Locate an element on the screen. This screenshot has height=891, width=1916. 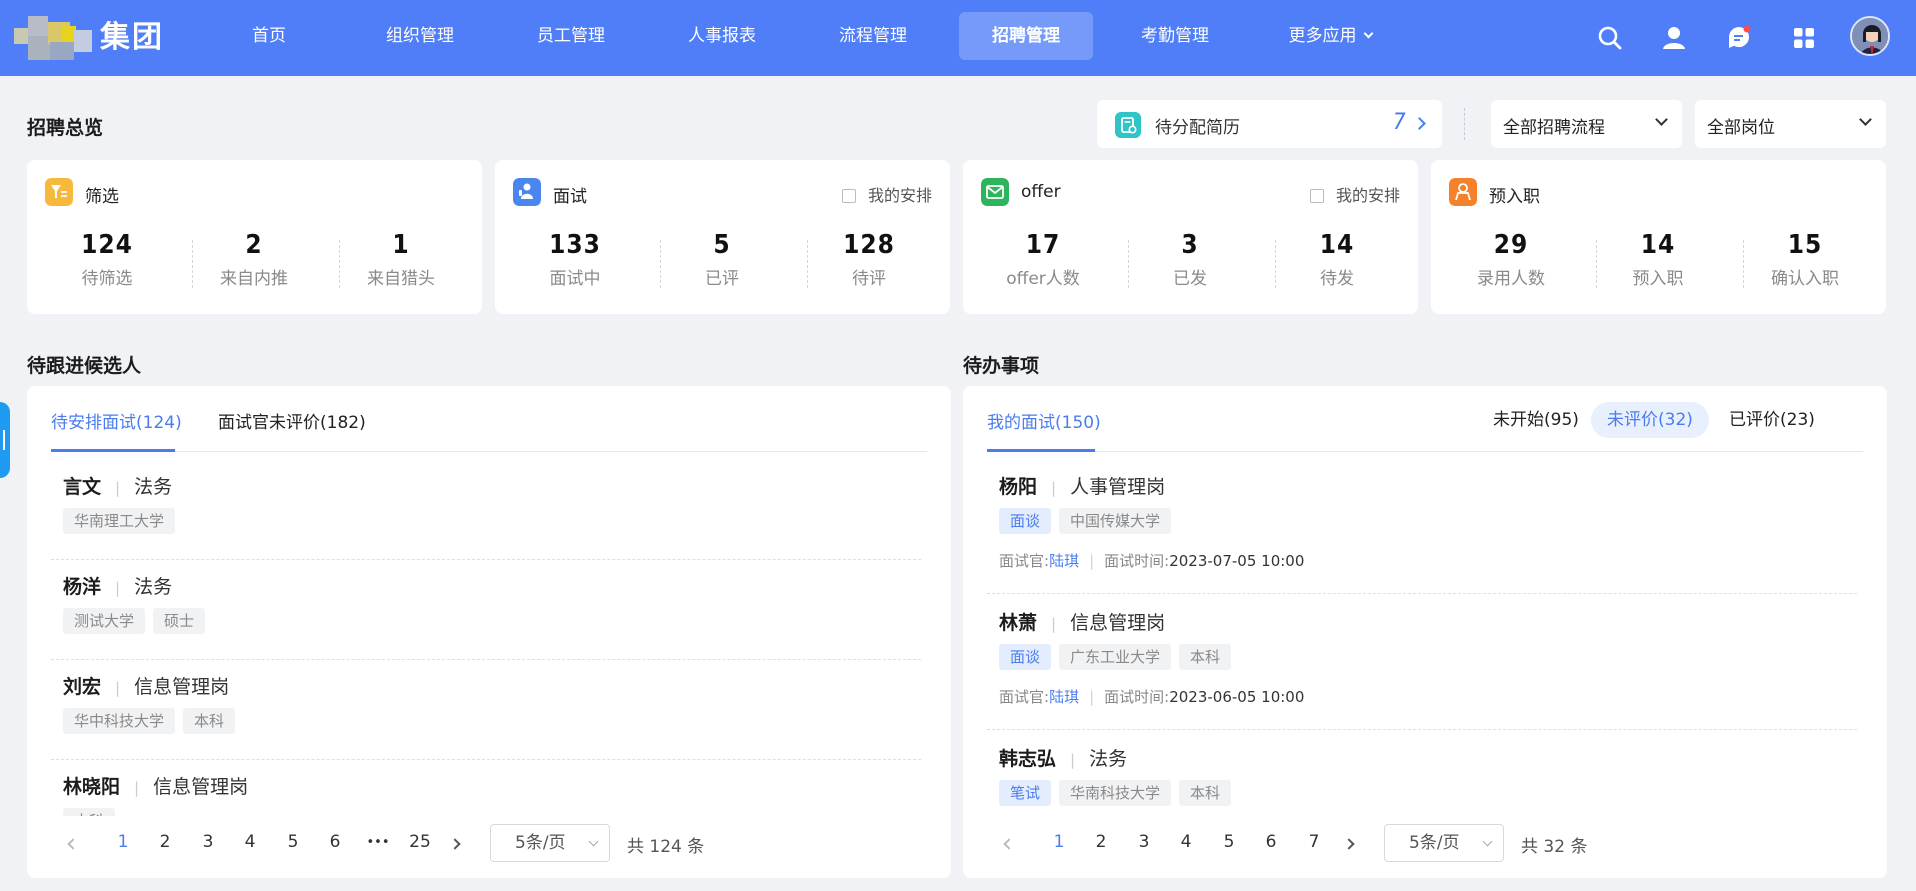
screening-card: 筛选 124 待筛选 2 来自内推 1 来自猎头 is located at coordinates (254, 237).